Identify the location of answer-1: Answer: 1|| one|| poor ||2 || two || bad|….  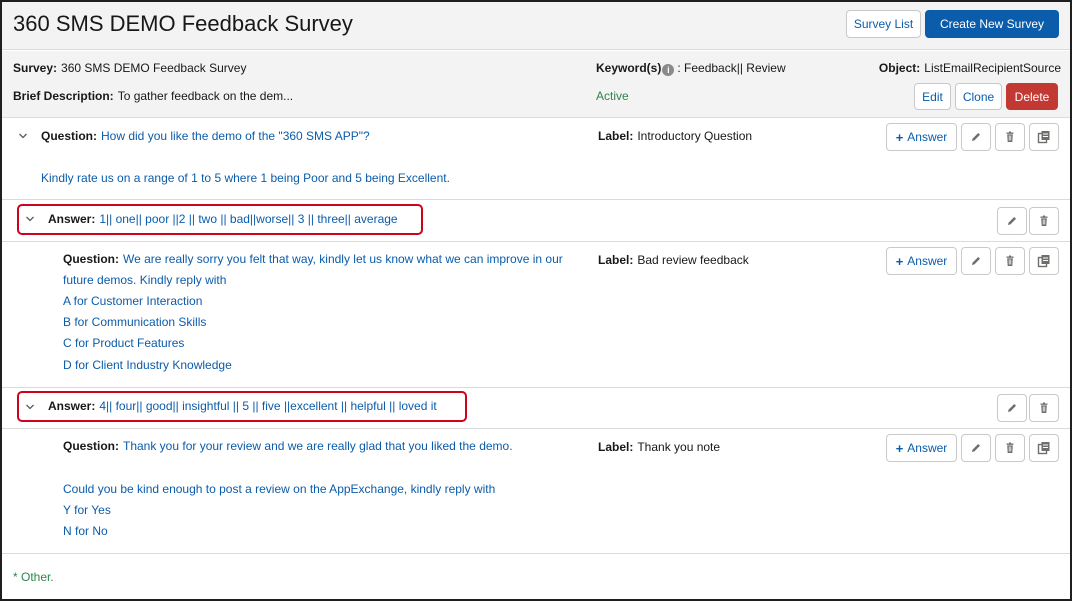
(223, 219).